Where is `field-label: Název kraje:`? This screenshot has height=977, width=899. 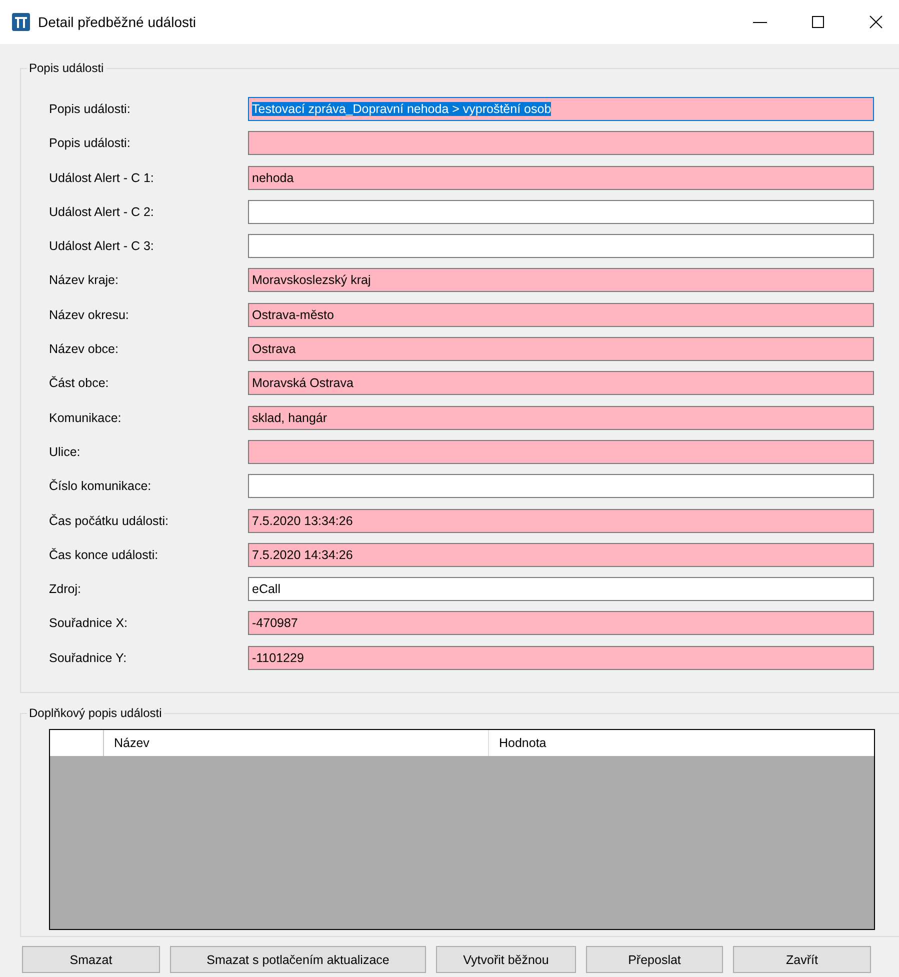 field-label: Název kraje: is located at coordinates (84, 280).